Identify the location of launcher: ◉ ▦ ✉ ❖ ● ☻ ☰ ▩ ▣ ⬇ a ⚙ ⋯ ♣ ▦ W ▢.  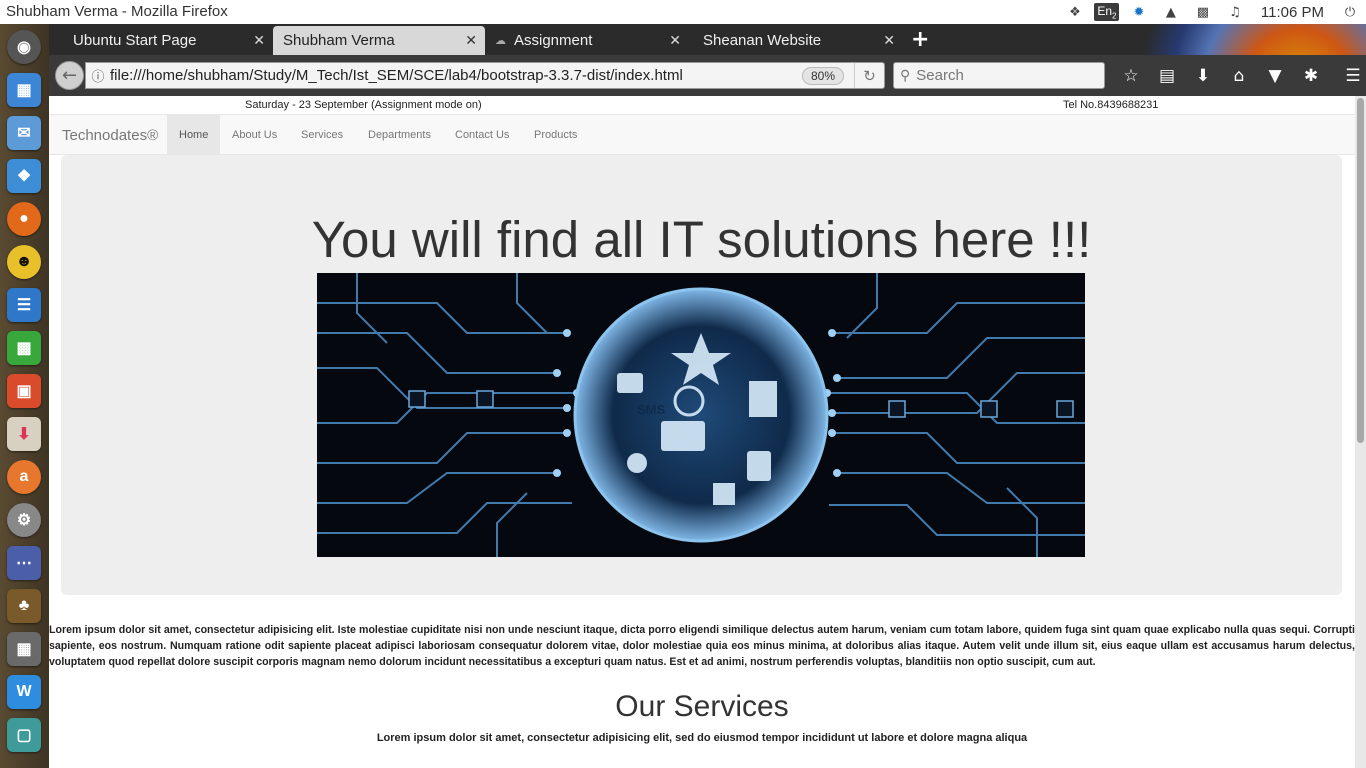
(24, 396).